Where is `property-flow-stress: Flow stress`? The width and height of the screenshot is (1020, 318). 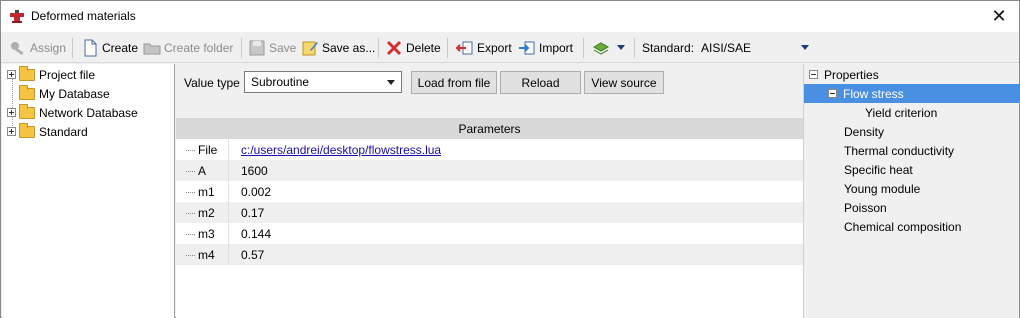
property-flow-stress: Flow stress is located at coordinates (912, 93).